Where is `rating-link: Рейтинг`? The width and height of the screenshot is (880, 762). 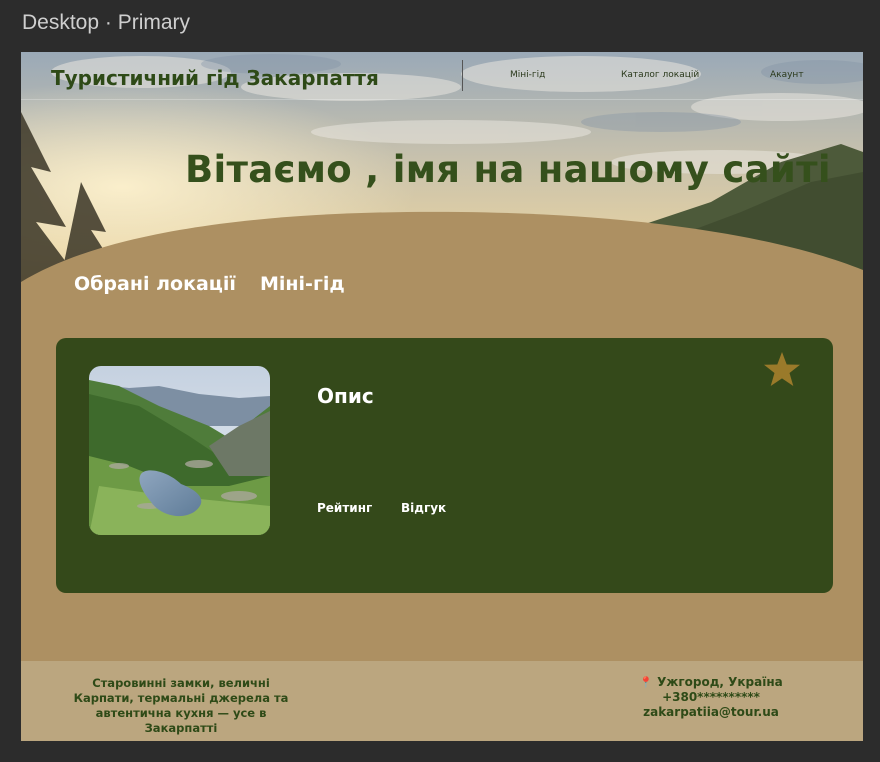
rating-link: Рейтинг is located at coordinates (344, 508).